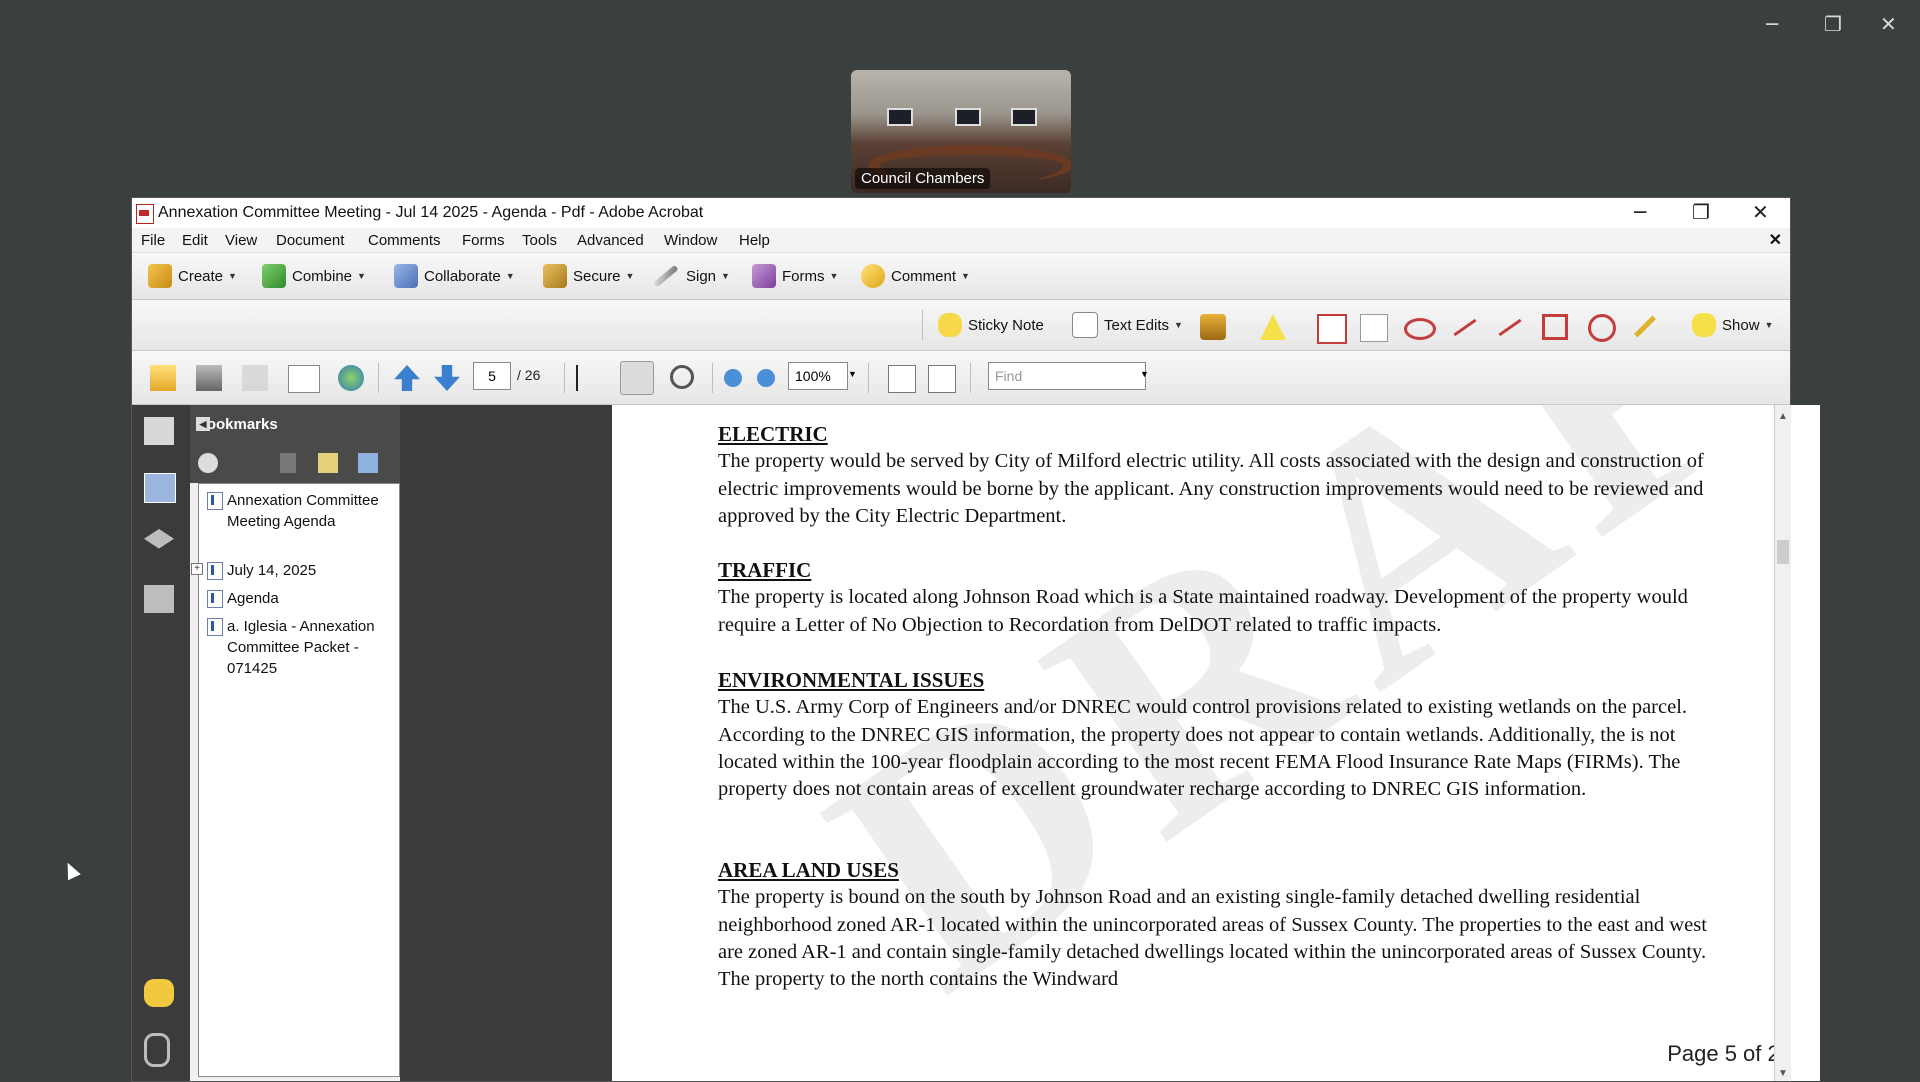  What do you see at coordinates (733, 378) in the screenshot?
I see `zoom-out-icon` at bounding box center [733, 378].